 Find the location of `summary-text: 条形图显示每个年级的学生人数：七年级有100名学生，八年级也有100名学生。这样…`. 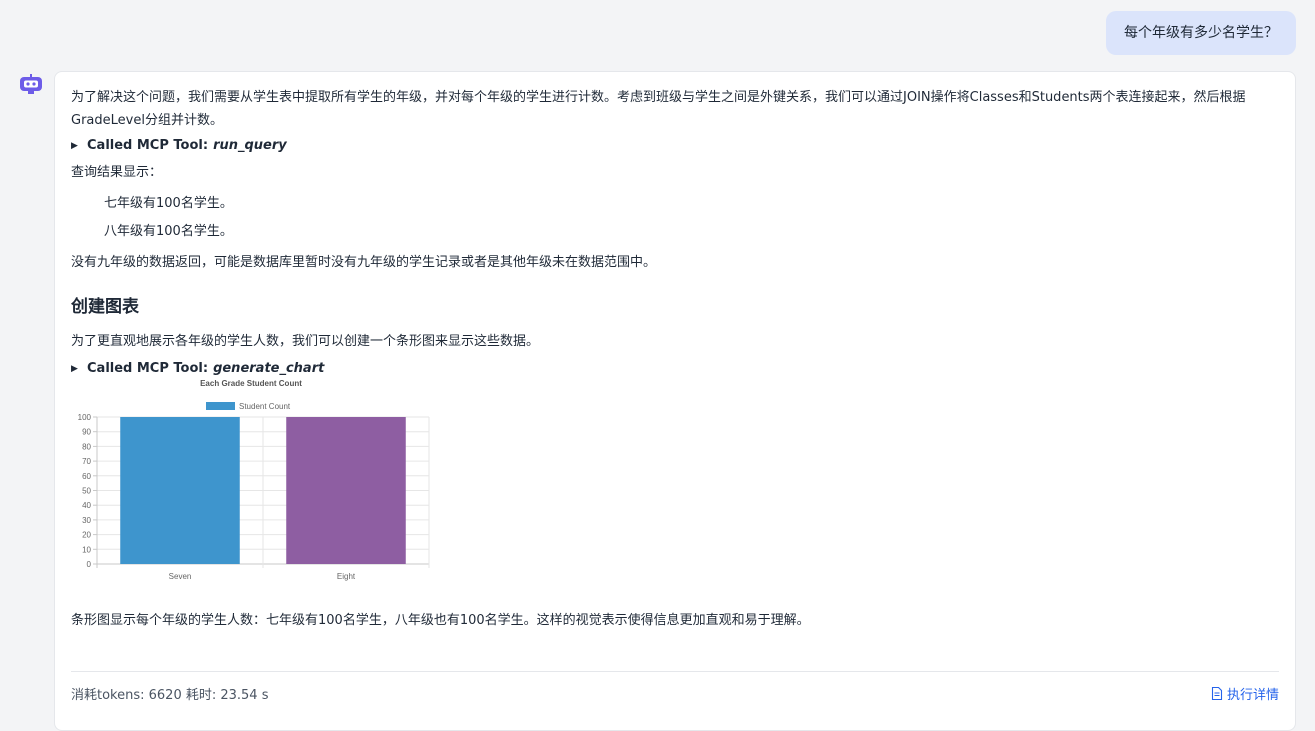

summary-text: 条形图显示每个年级的学生人数：七年级有100名学生，八年级也有100名学生。这样… is located at coordinates (440, 620).